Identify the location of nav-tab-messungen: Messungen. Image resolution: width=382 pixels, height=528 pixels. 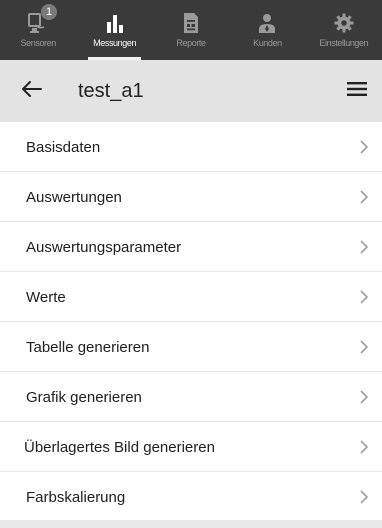
(114, 30).